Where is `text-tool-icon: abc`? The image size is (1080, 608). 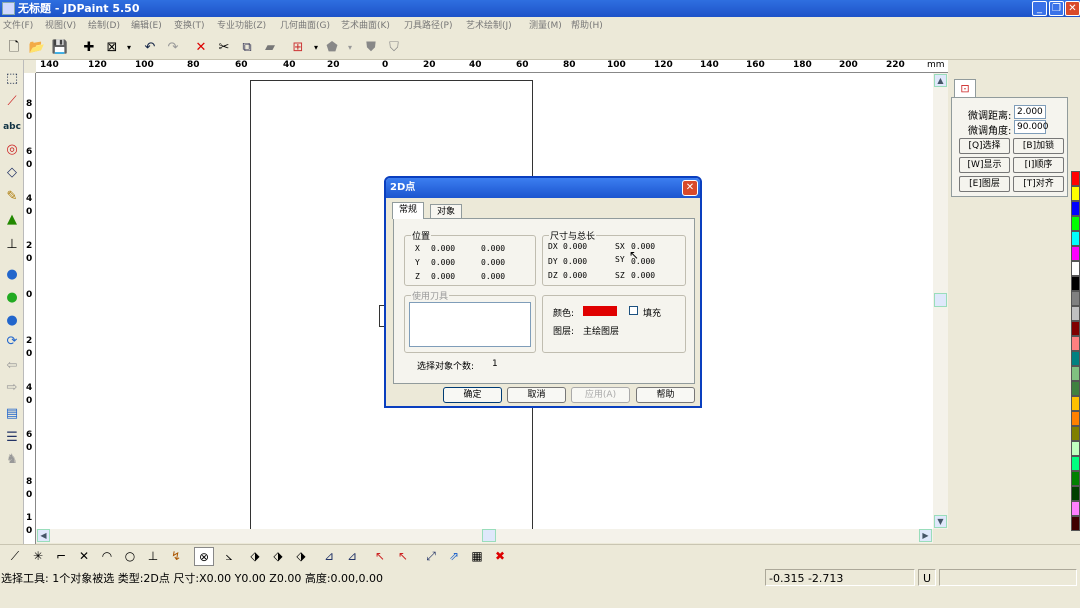 text-tool-icon: abc is located at coordinates (12, 127).